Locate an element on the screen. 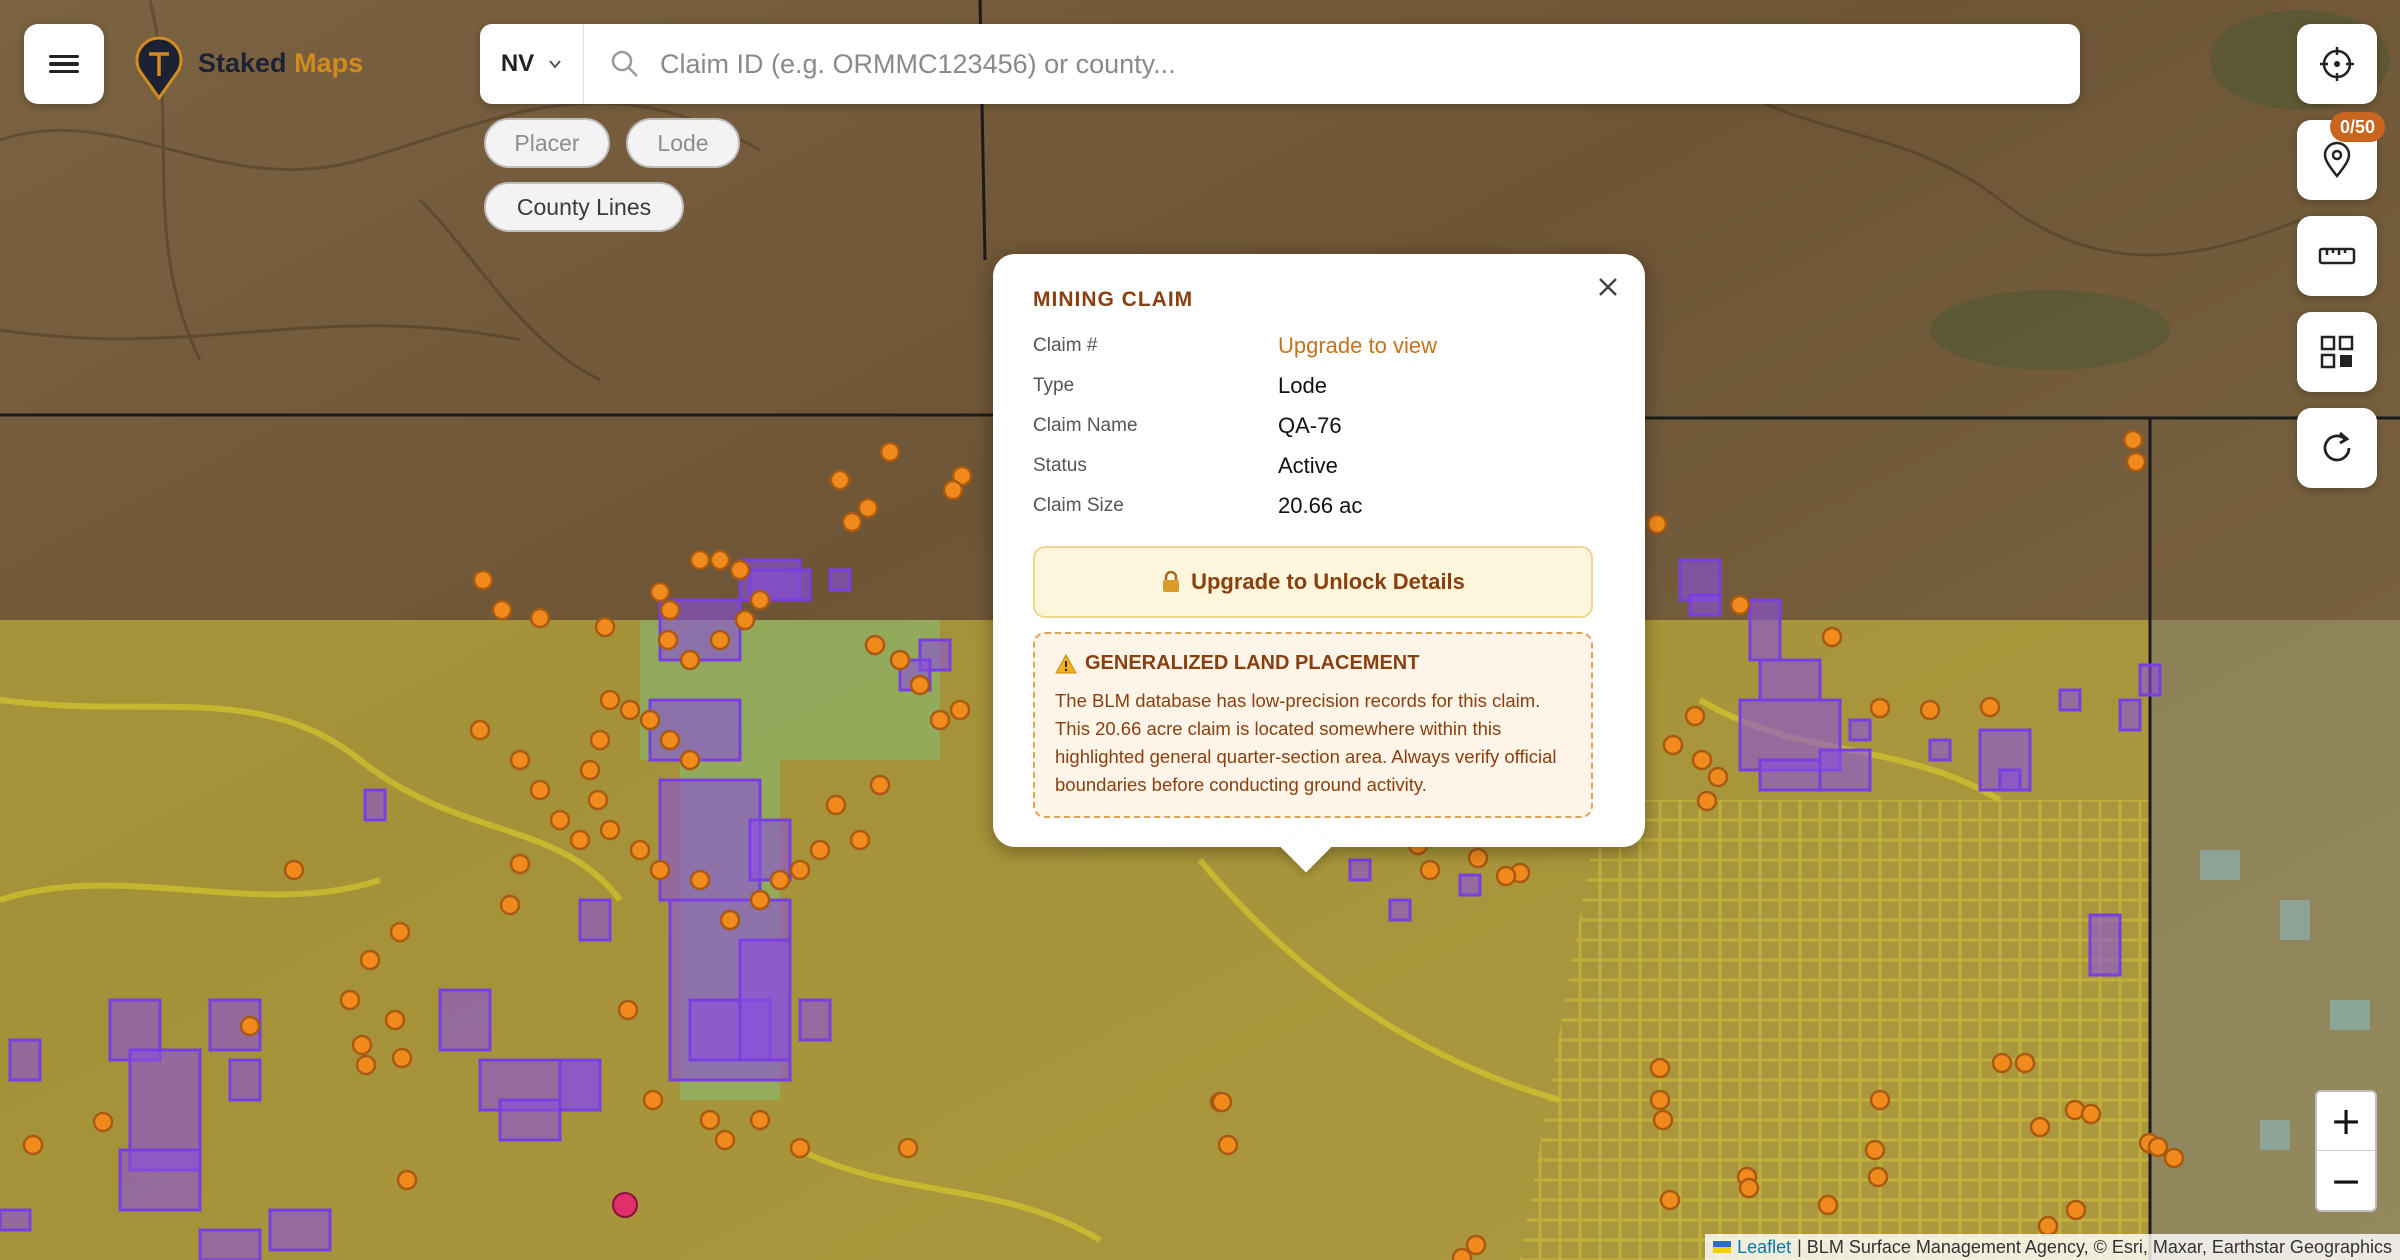 The height and width of the screenshot is (1260, 2400). brand-logo: Staked Maps is located at coordinates (248, 68).